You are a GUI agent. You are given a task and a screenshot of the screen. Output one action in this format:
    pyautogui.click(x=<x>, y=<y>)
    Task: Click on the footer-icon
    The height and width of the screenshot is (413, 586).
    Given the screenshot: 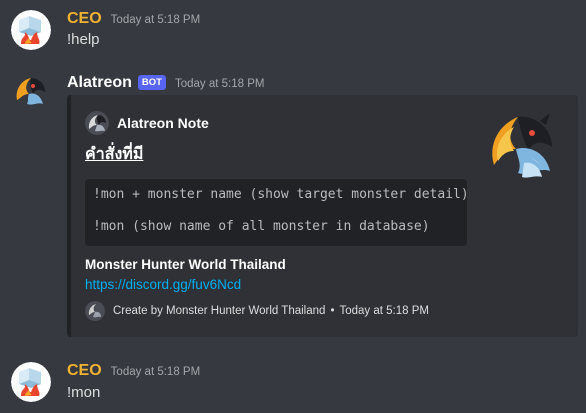 What is the action you would take?
    pyautogui.click(x=95, y=311)
    